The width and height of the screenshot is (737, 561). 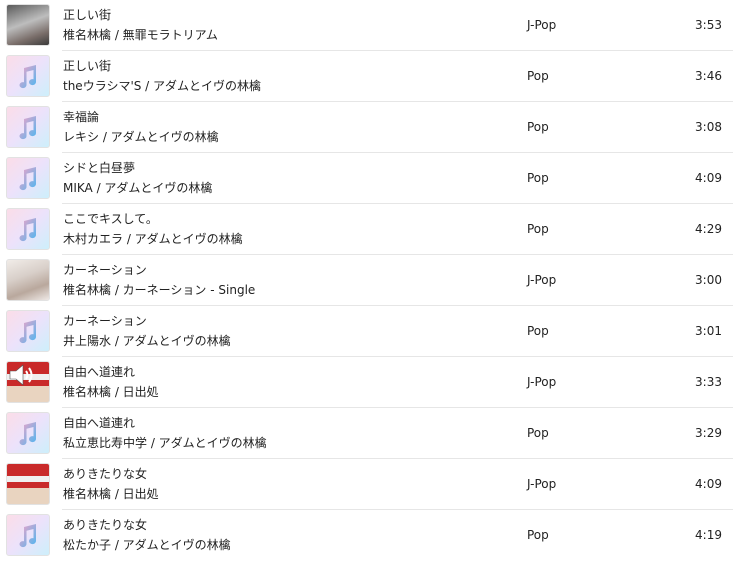 What do you see at coordinates (368, 484) in the screenshot?
I see `song-row: ありきたりな女 椎名林檎 / 日出処 J-Pop 4:09` at bounding box center [368, 484].